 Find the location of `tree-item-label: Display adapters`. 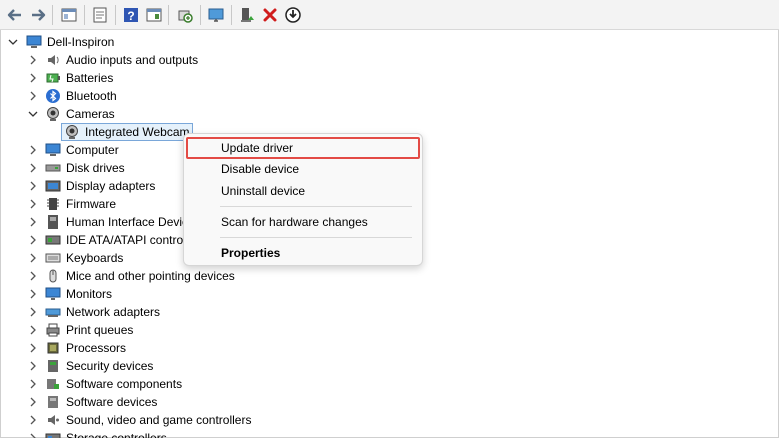

tree-item-label: Display adapters is located at coordinates (111, 186).